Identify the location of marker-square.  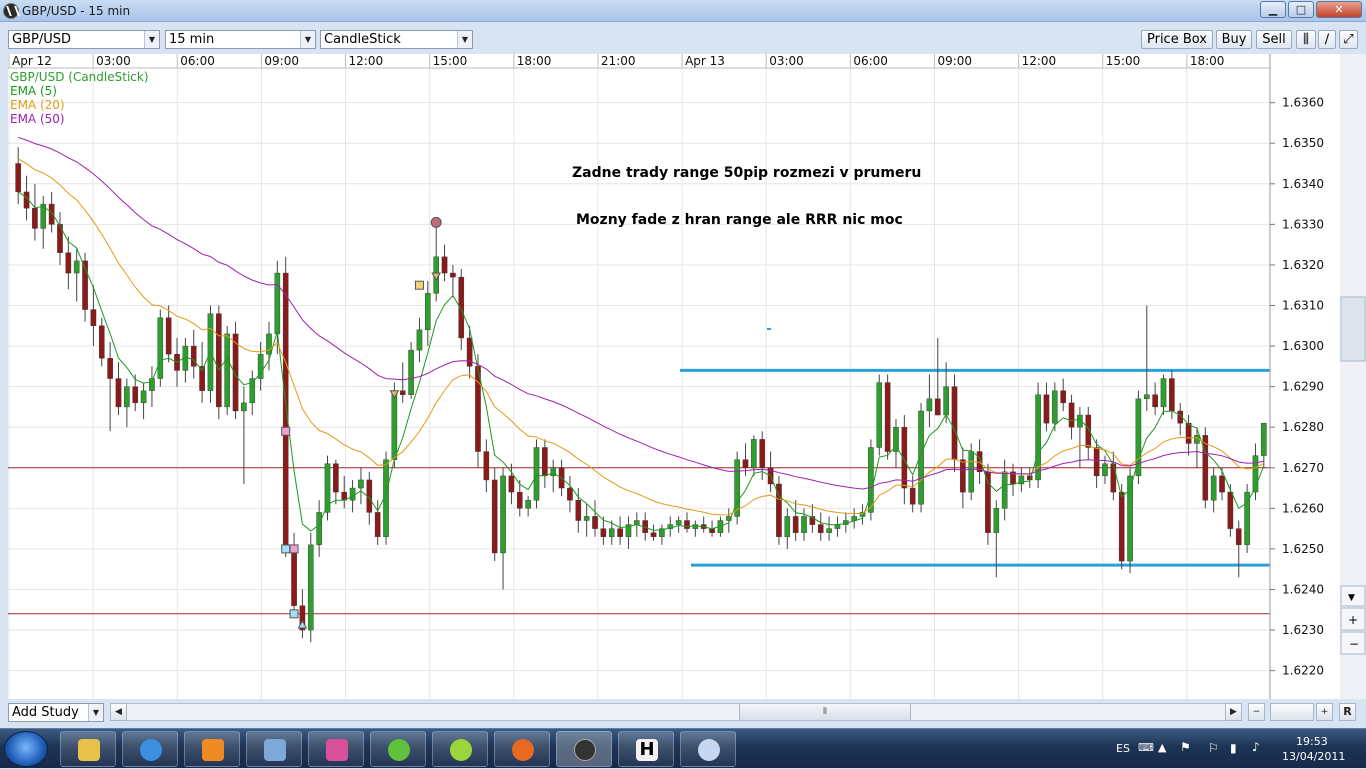
(286, 431).